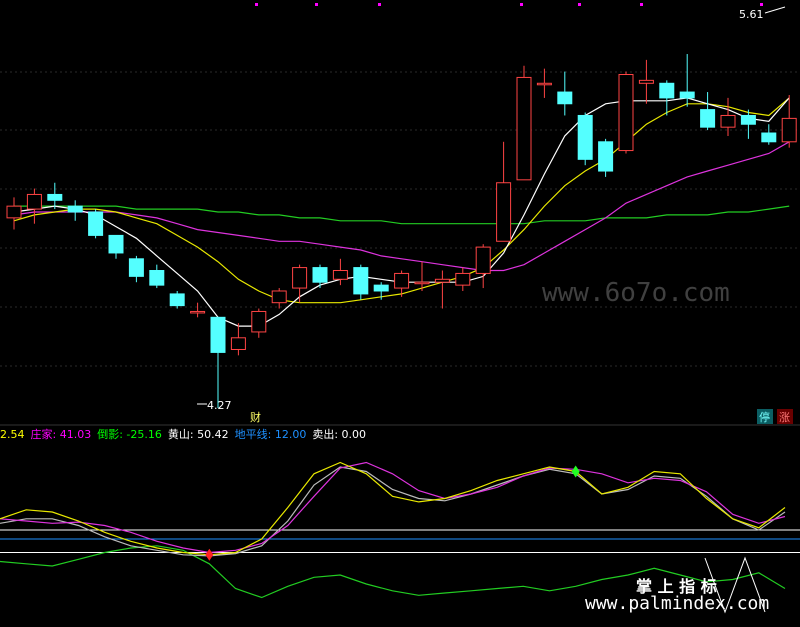 Image resolution: width=800 pixels, height=627 pixels. I want to click on badge-ting: 停, so click(765, 416).